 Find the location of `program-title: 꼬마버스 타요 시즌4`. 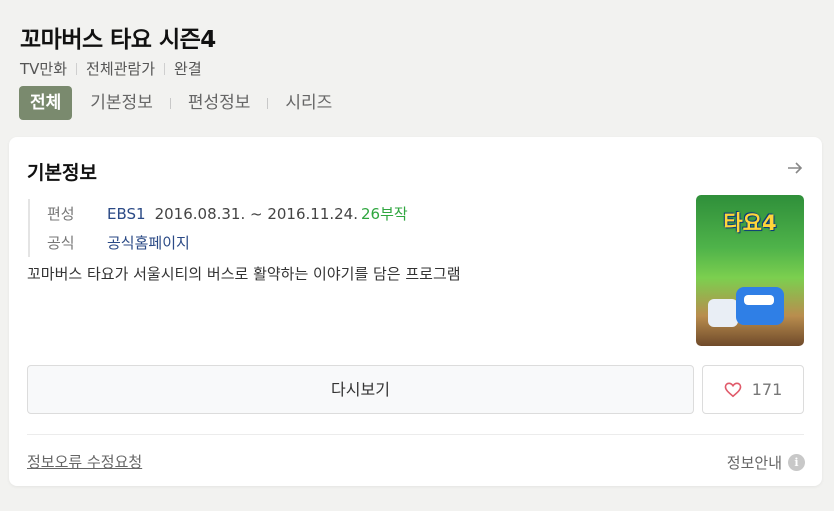

program-title: 꼬마버스 타요 시즌4 is located at coordinates (118, 40).